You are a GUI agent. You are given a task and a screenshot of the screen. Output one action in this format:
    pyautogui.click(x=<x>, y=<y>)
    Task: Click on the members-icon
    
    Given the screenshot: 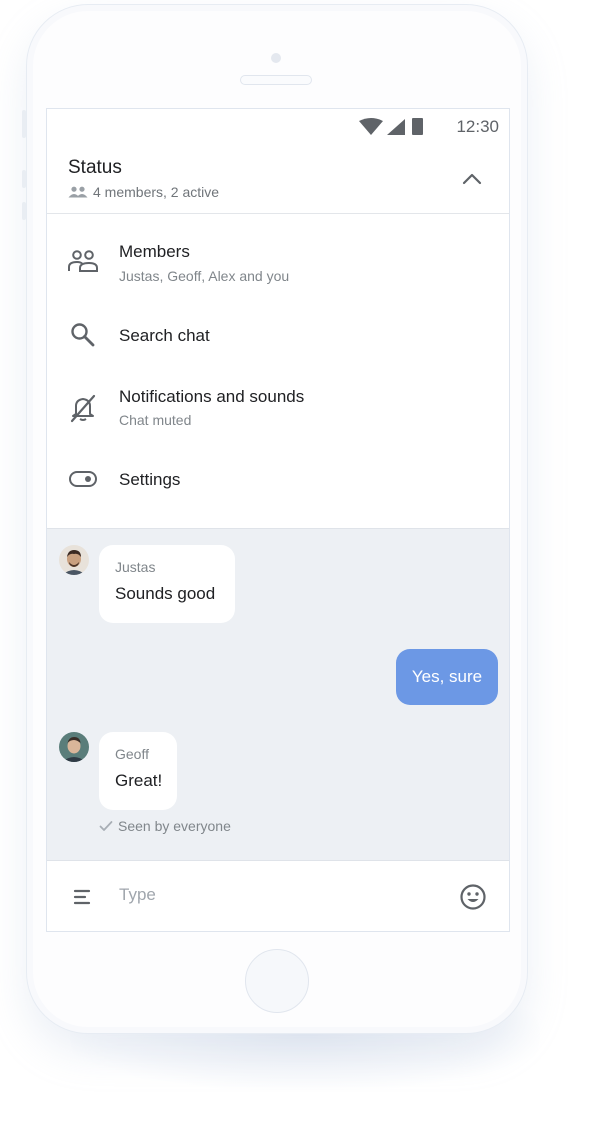 What is the action you would take?
    pyautogui.click(x=83, y=261)
    